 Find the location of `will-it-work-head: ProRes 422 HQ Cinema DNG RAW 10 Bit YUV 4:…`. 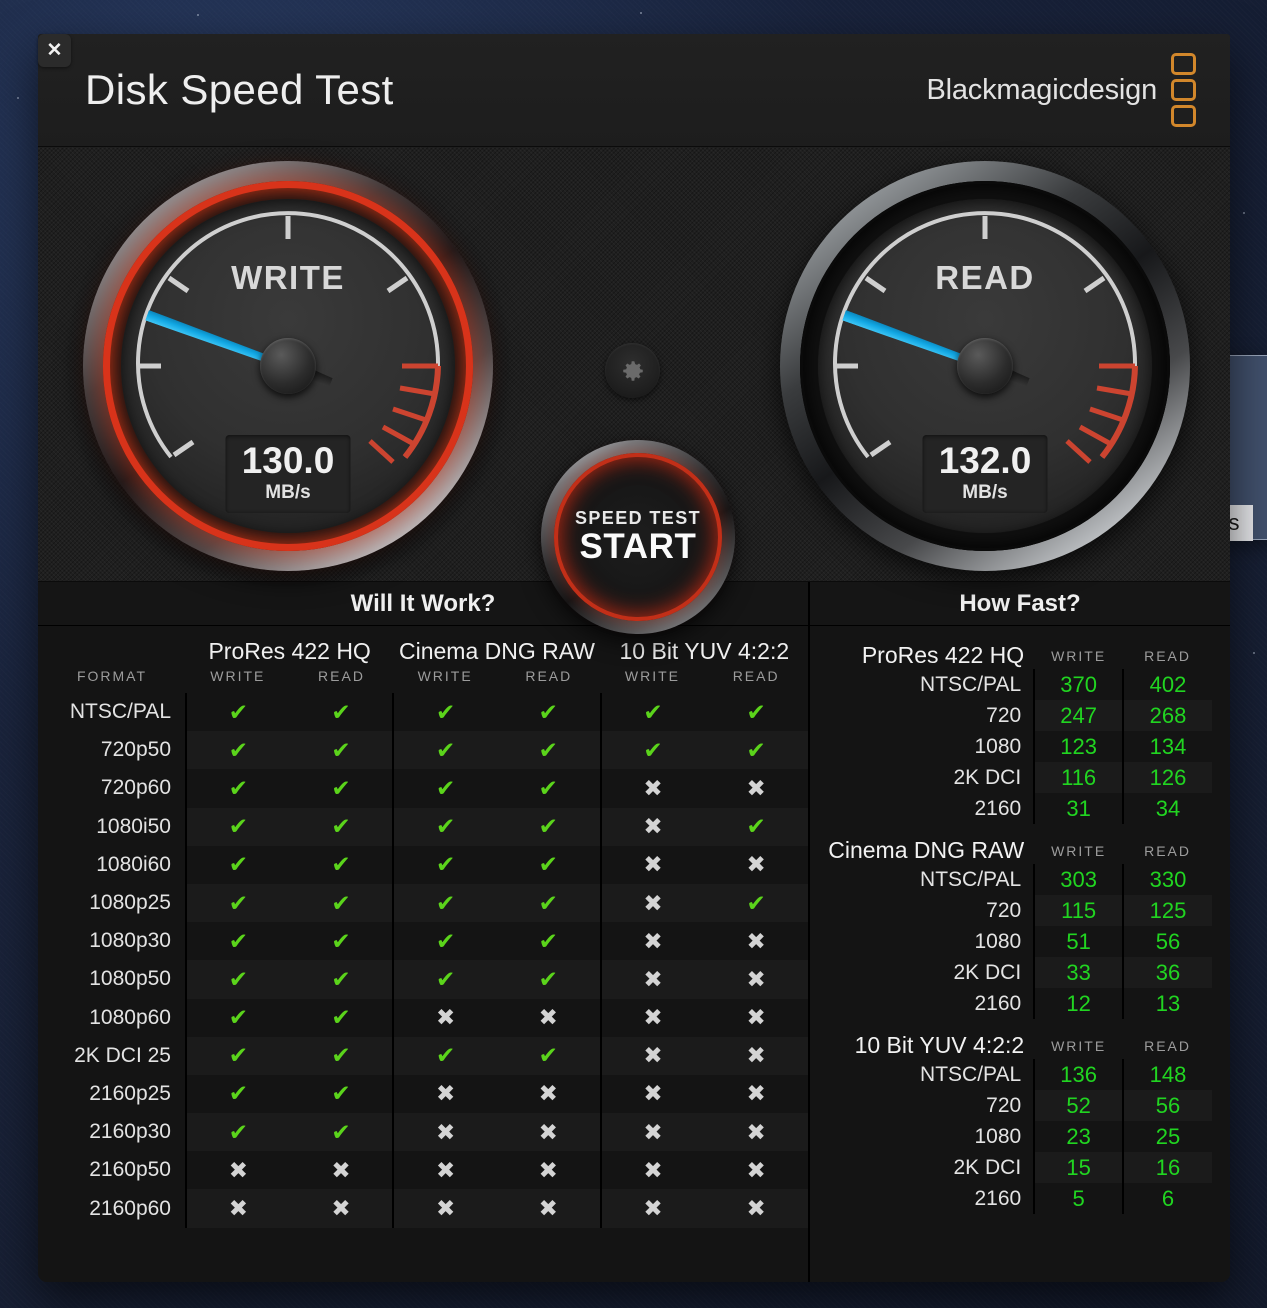

will-it-work-head: ProRes 422 HQ Cinema DNG RAW 10 Bit YUV 4:… is located at coordinates (423, 659).